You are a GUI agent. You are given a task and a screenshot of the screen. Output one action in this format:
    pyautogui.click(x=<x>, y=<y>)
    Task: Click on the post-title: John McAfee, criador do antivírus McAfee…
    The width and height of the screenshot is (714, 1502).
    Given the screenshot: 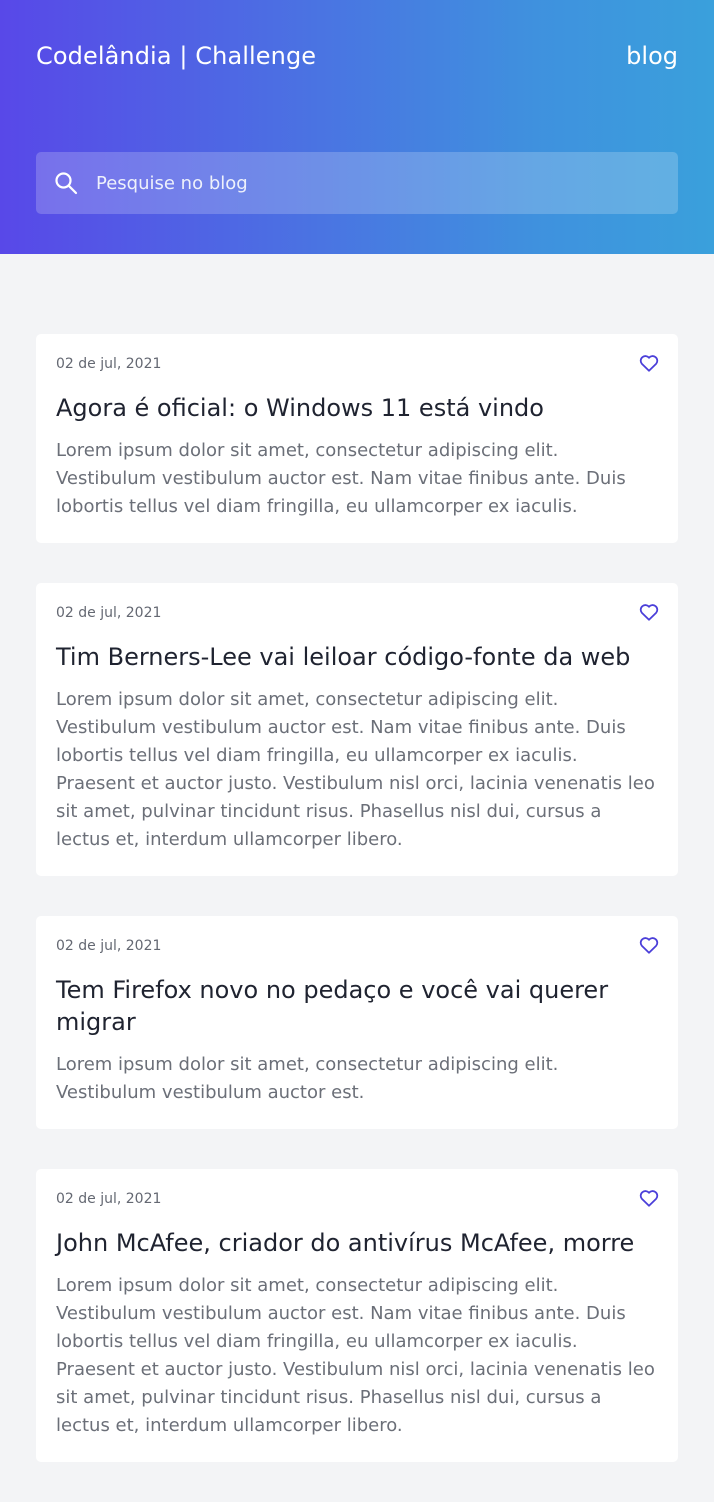 What is the action you would take?
    pyautogui.click(x=351, y=1243)
    